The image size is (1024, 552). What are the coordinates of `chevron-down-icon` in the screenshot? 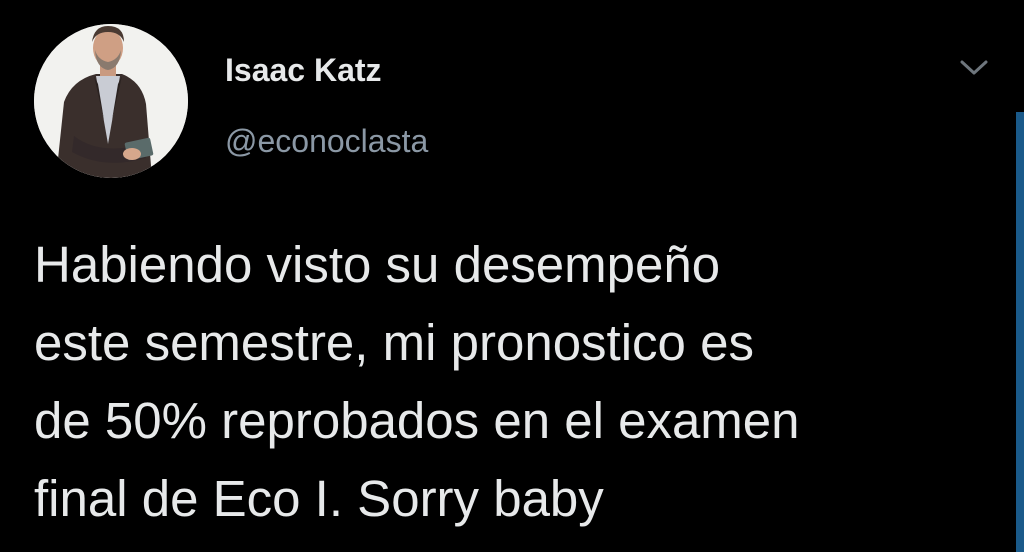 It's located at (974, 67).